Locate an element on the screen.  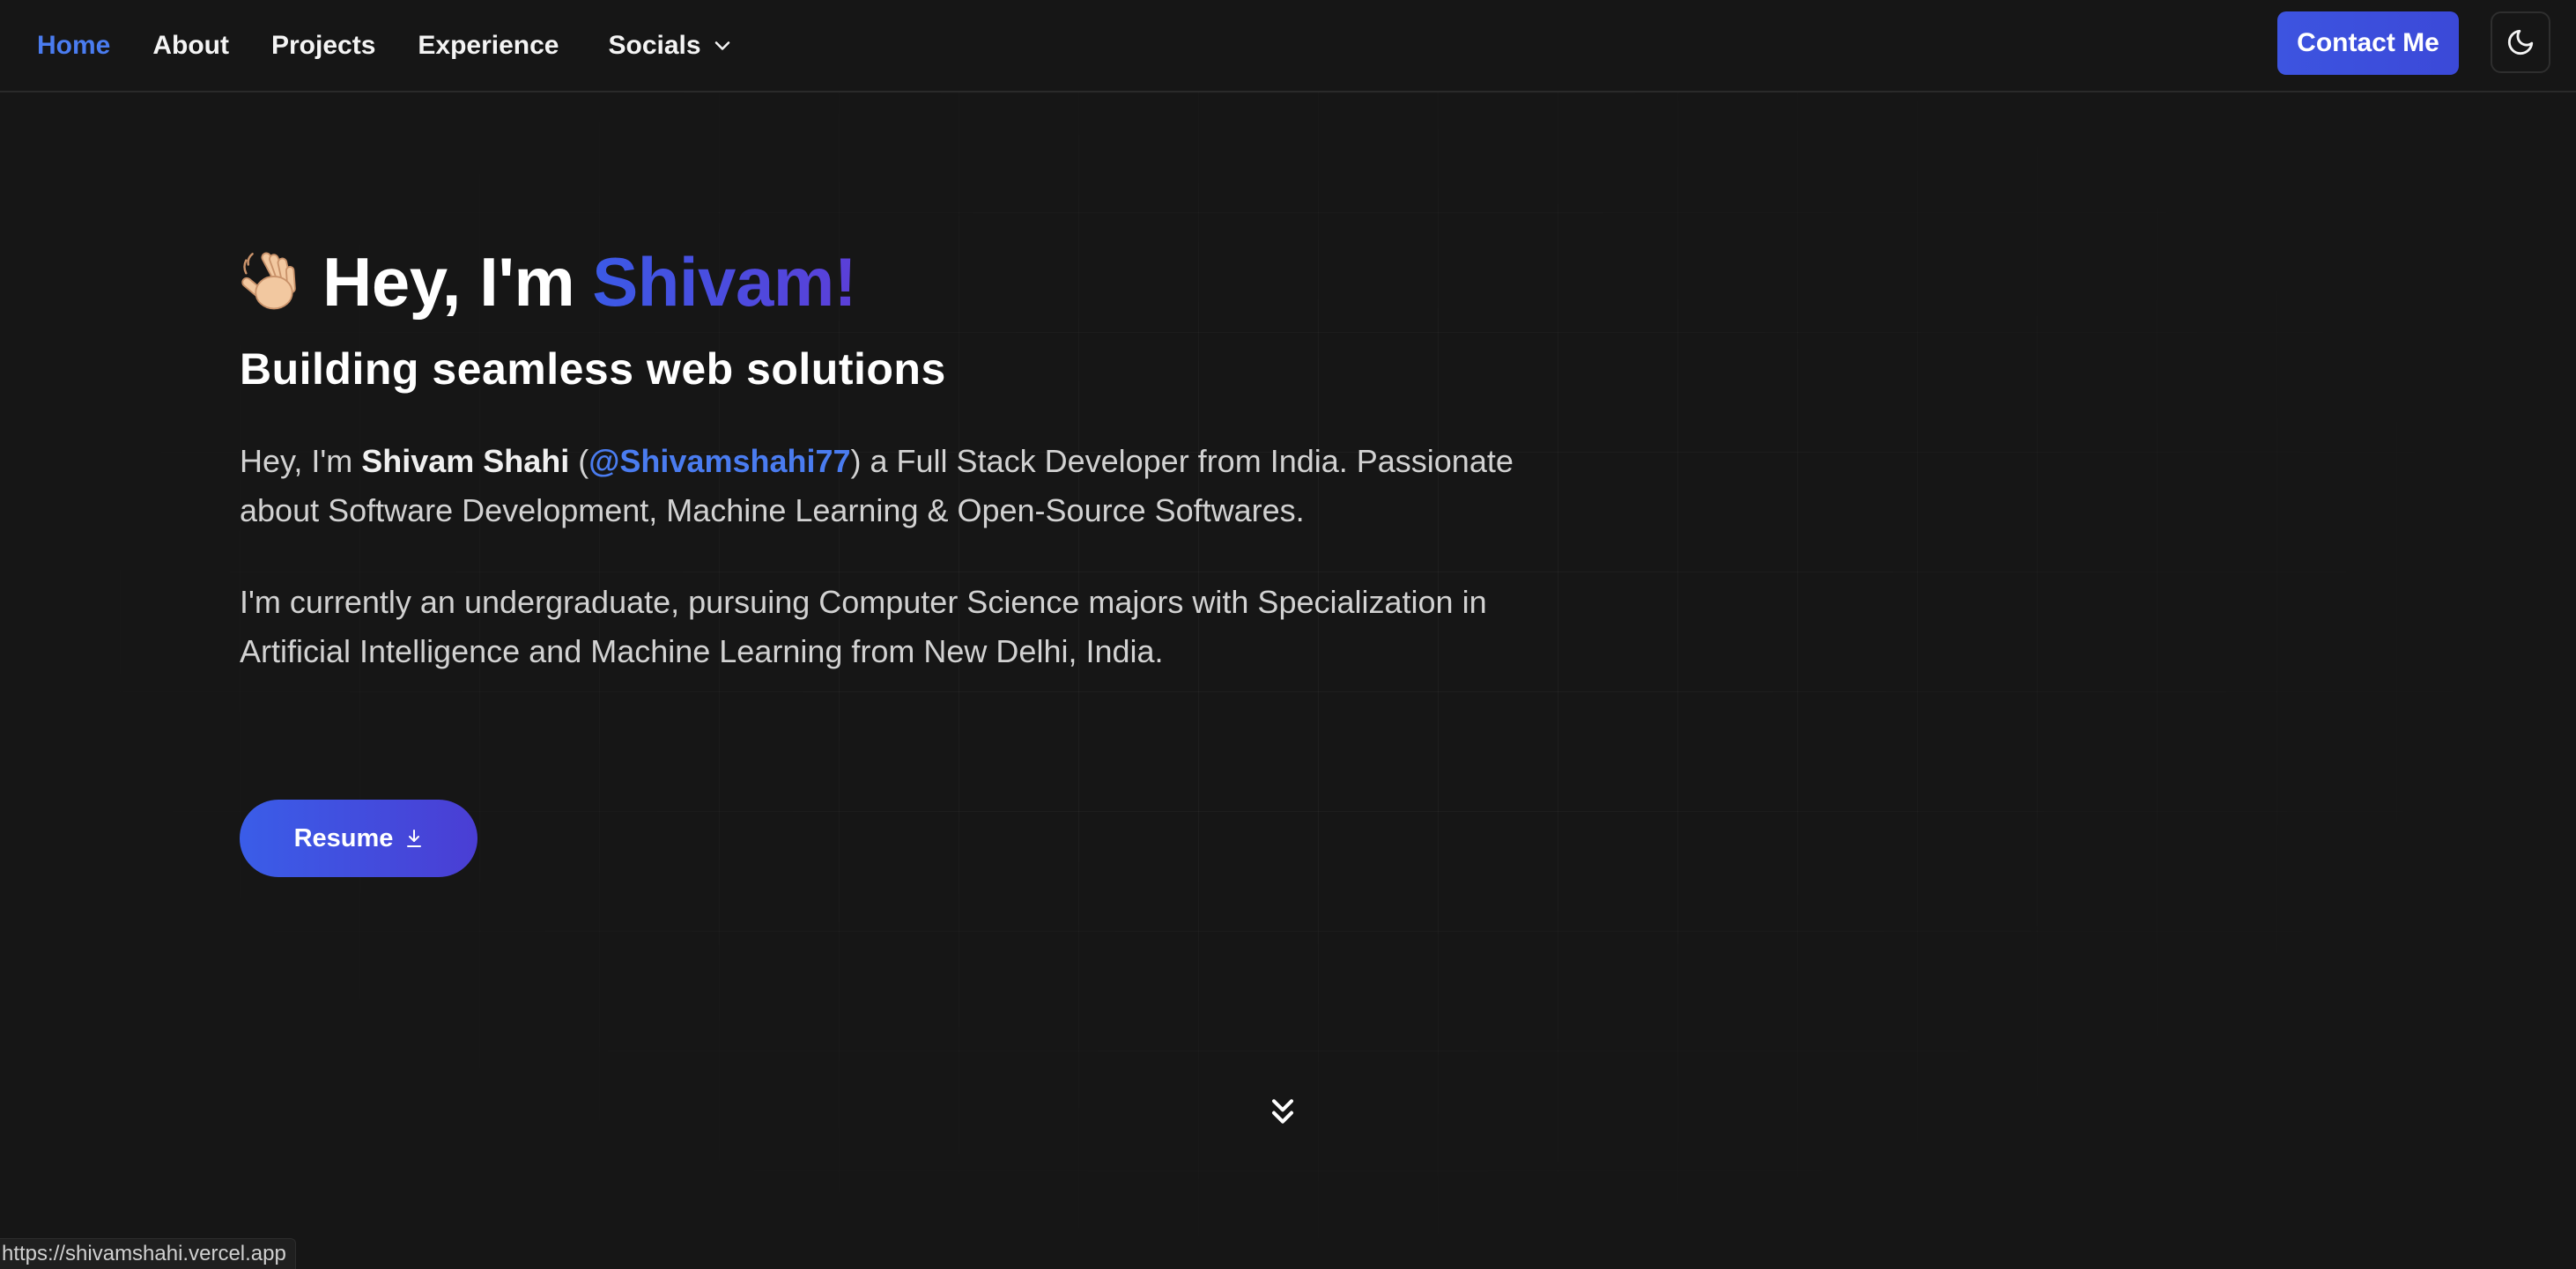
moon-icon is located at coordinates (2521, 42).